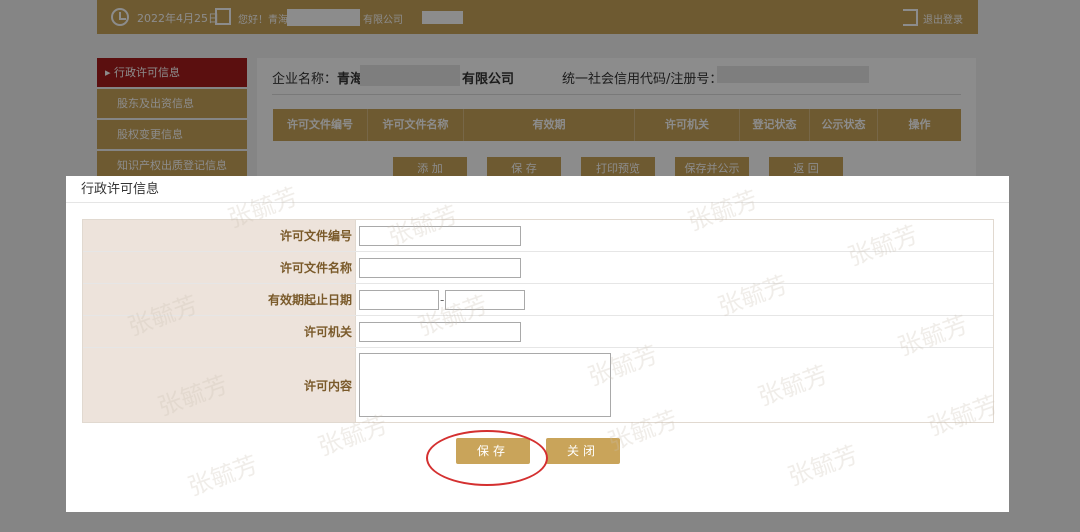 The image size is (1080, 532). What do you see at coordinates (219, 331) in the screenshot?
I see `authority-label: 许可机关` at bounding box center [219, 331].